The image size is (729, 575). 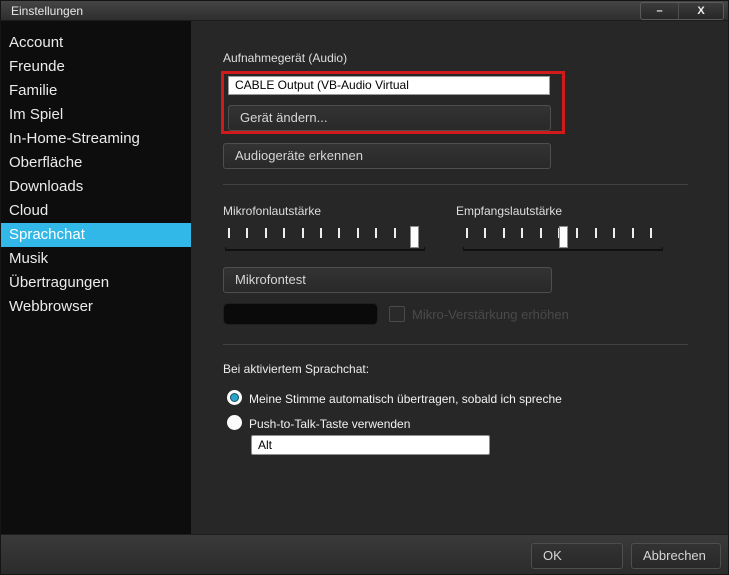 I want to click on minimize-button: –, so click(x=660, y=11).